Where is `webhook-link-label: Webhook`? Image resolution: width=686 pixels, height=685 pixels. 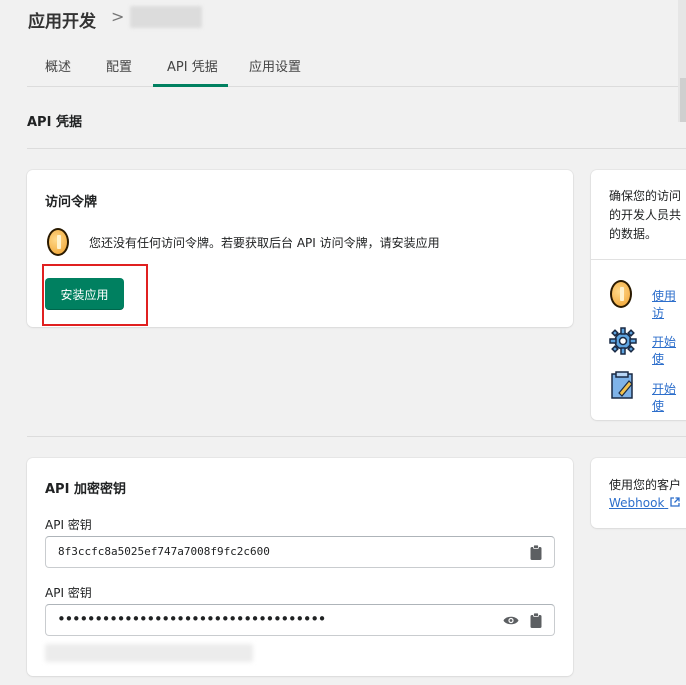
webhook-link-label: Webhook is located at coordinates (636, 503).